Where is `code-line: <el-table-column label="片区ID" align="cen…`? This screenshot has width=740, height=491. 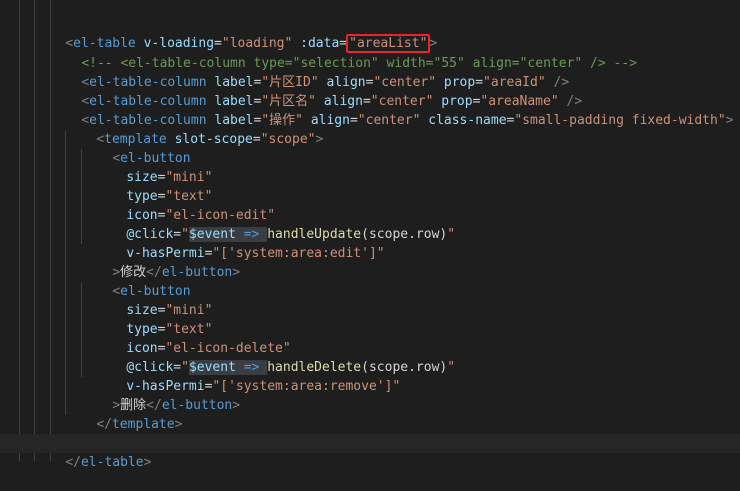 code-line: <el-table-column label="片区ID" align="cen… is located at coordinates (395, 72).